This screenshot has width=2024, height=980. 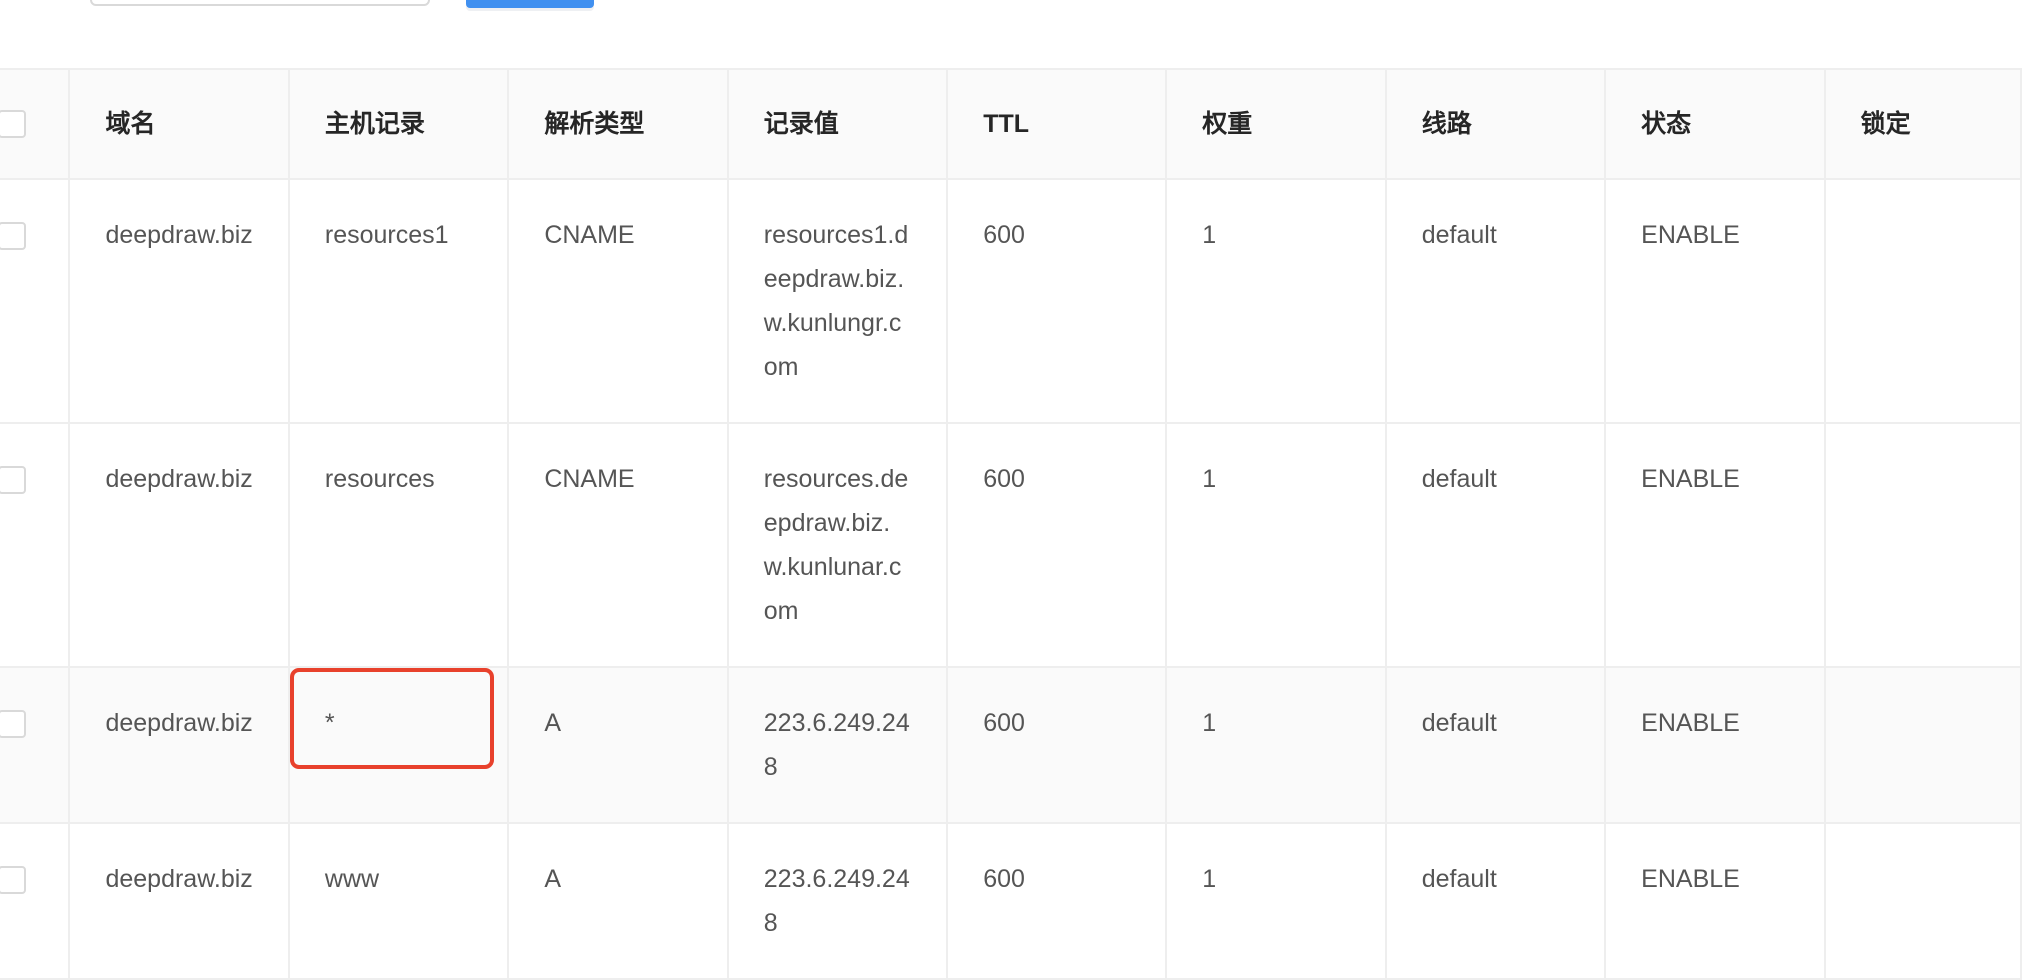 I want to click on value-value: resources1.deepdraw.biz.w.kunlungr.com, so click(x=836, y=301).